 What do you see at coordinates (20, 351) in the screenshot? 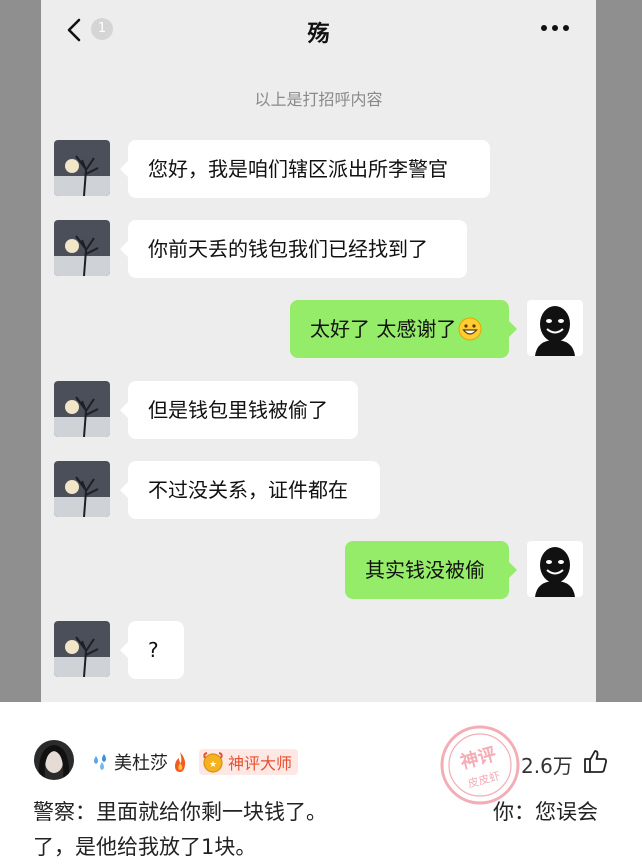
I see `left-margin` at bounding box center [20, 351].